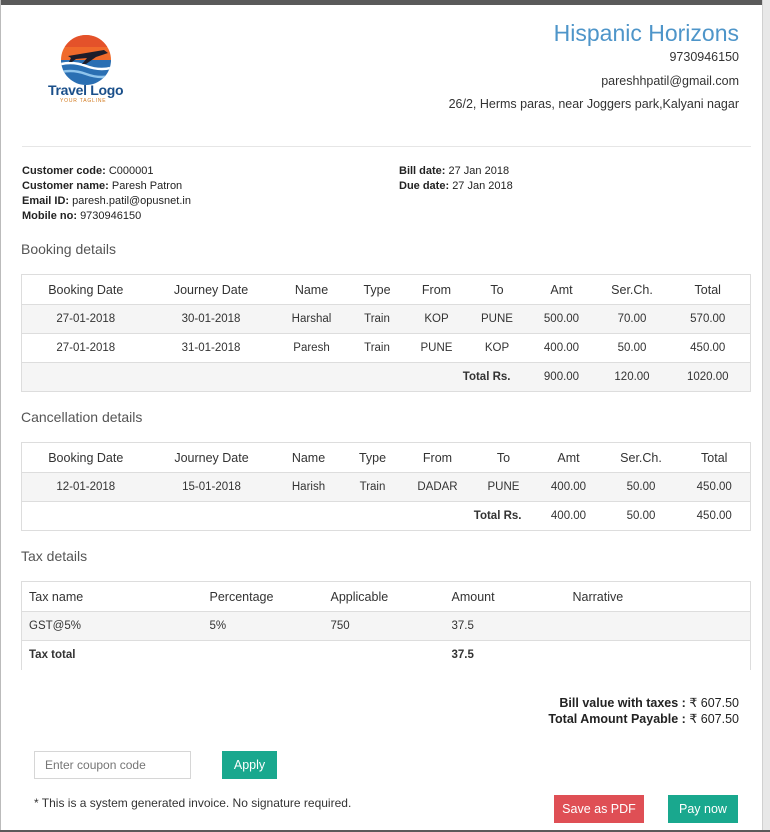 This screenshot has height=832, width=770. Describe the element at coordinates (372, 457) in the screenshot. I see `col-type: Type` at that location.